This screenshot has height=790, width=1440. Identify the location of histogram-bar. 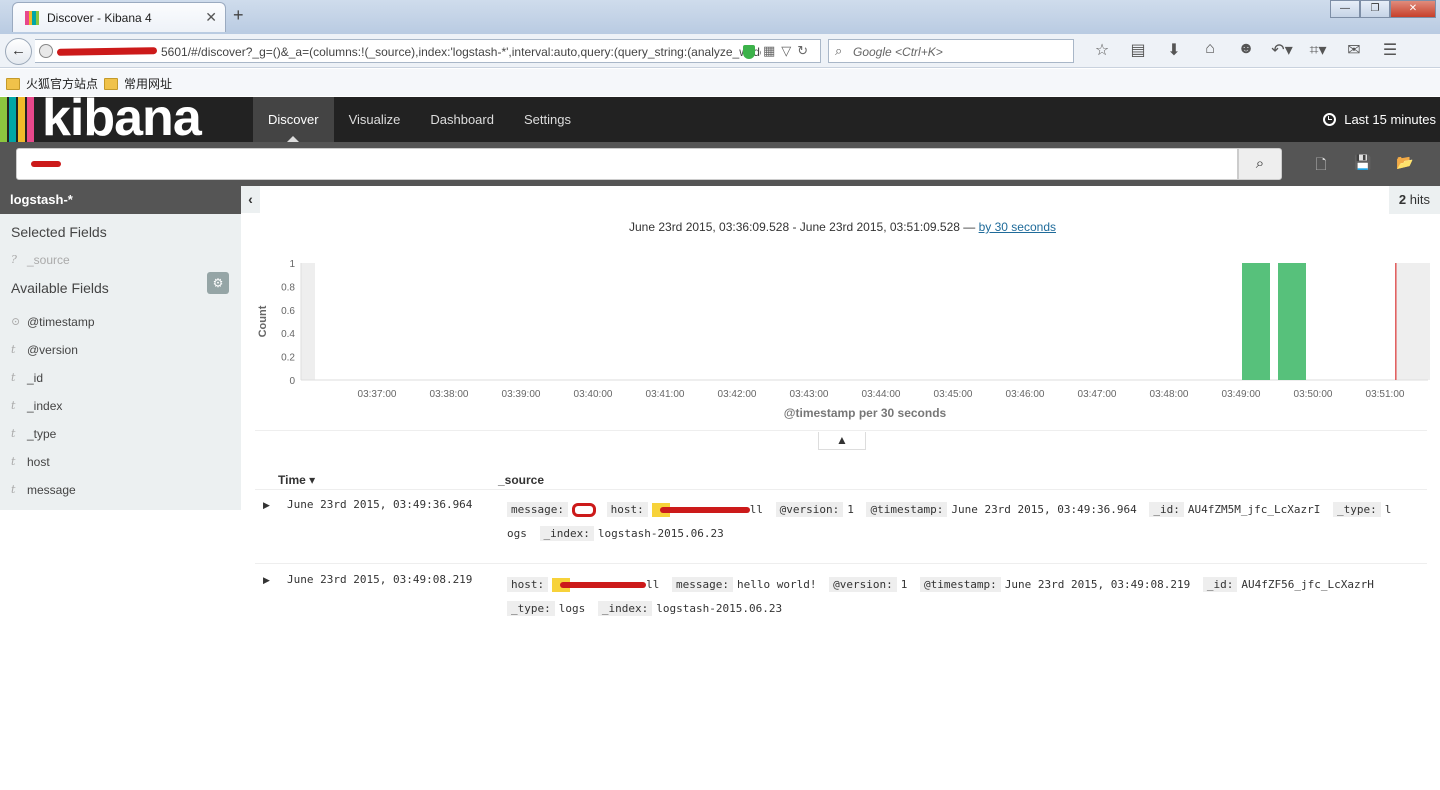
(1292, 321).